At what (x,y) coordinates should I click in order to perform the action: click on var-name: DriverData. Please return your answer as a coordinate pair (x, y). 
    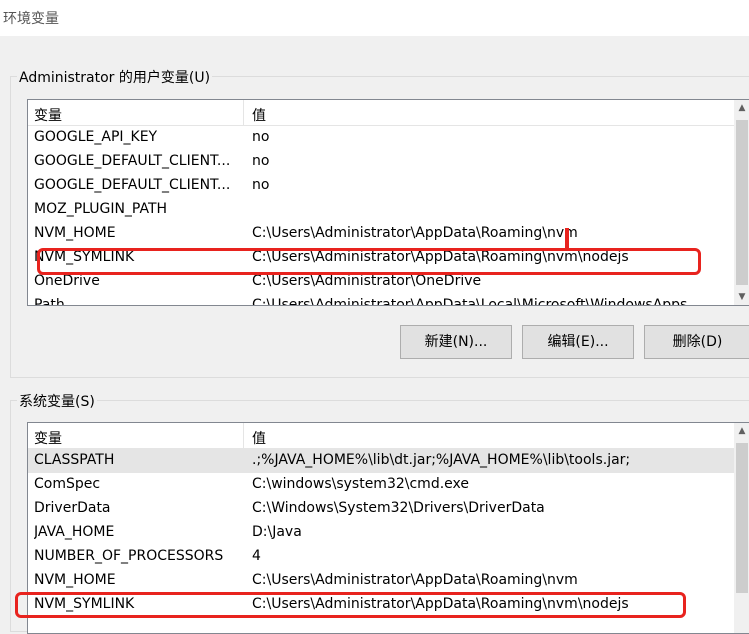
    Looking at the image, I should click on (72, 508).